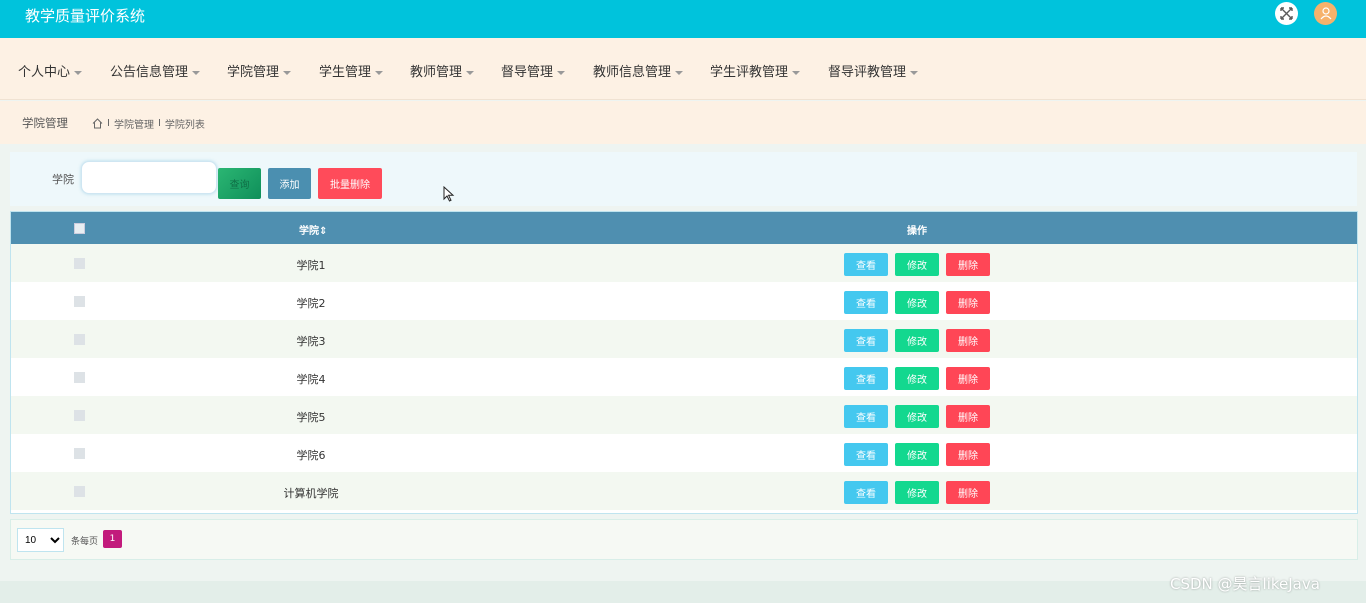 This screenshot has width=1366, height=603. What do you see at coordinates (311, 379) in the screenshot?
I see `college-name: 学院4` at bounding box center [311, 379].